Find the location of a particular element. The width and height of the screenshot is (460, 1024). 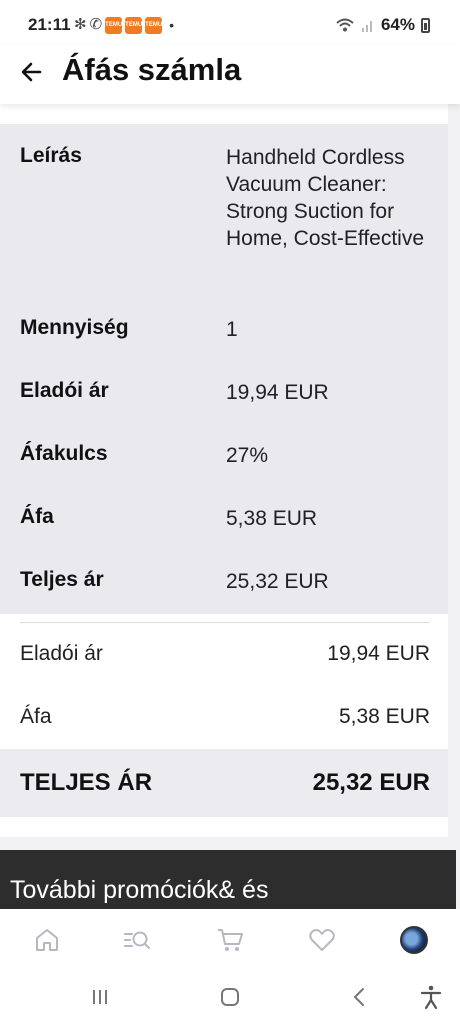

status-right: 64% is located at coordinates (382, 25).